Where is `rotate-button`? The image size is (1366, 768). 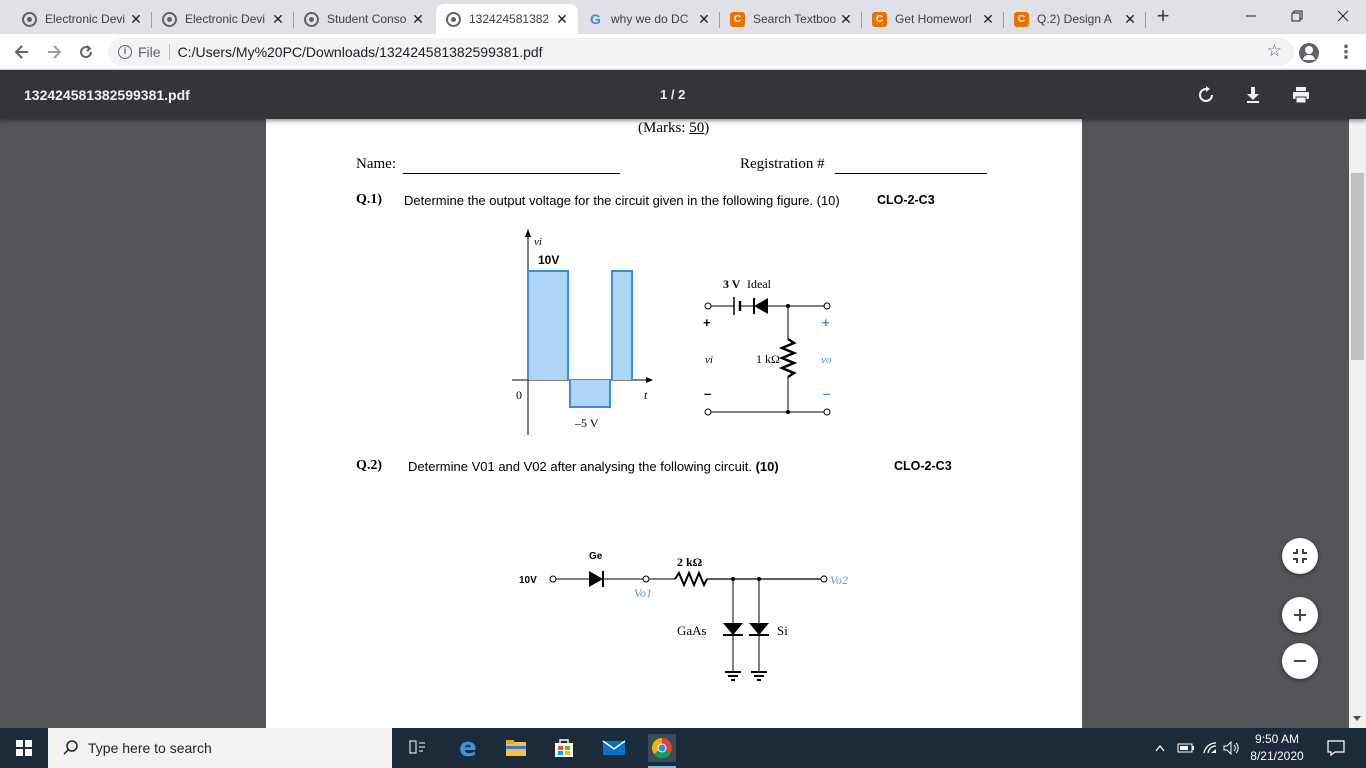 rotate-button is located at coordinates (1206, 95).